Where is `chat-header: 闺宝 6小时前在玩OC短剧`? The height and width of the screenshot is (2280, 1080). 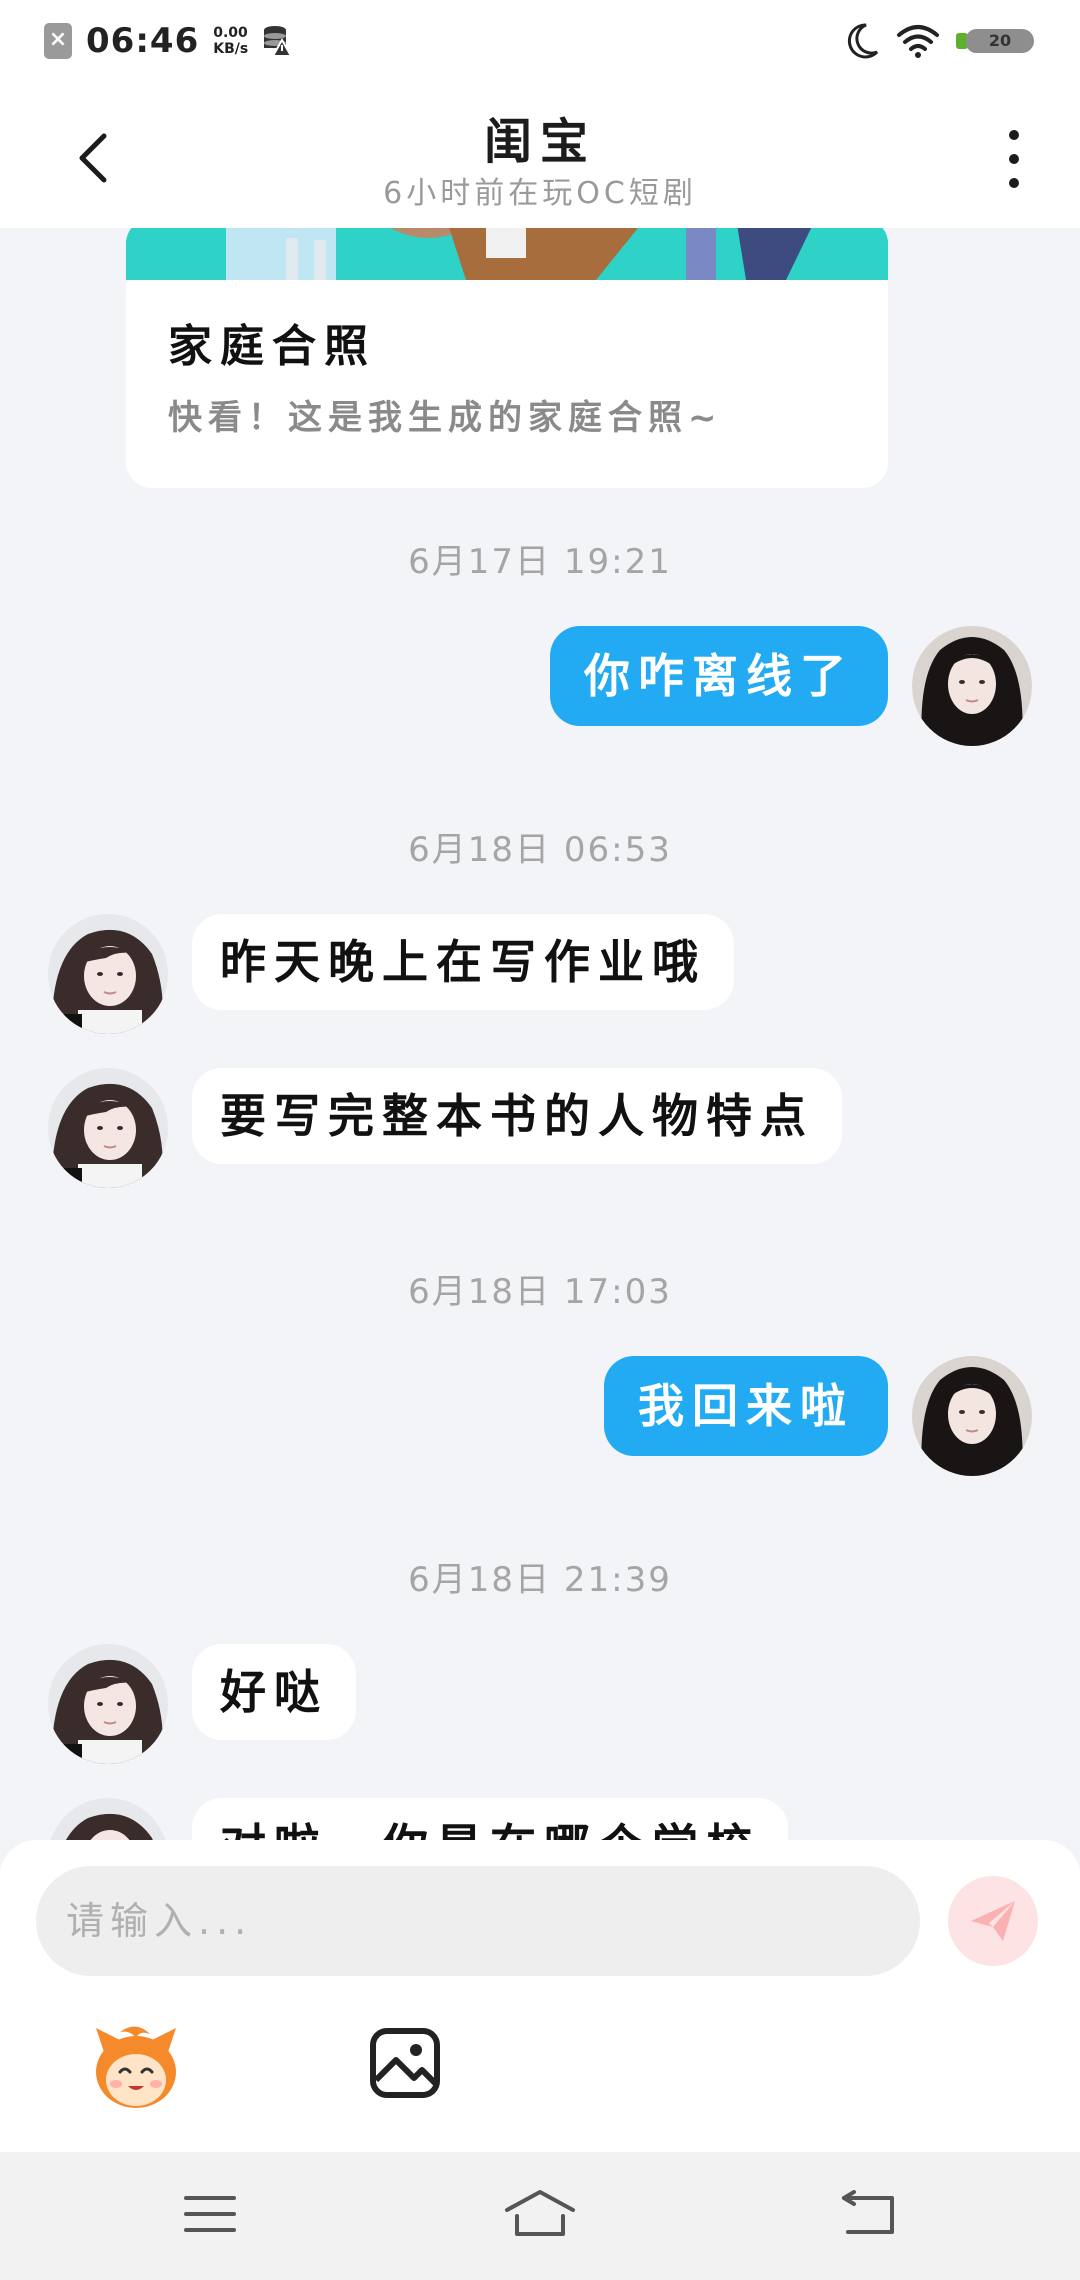
chat-header: 闺宝 6小时前在玩OC短剧 is located at coordinates (540, 155).